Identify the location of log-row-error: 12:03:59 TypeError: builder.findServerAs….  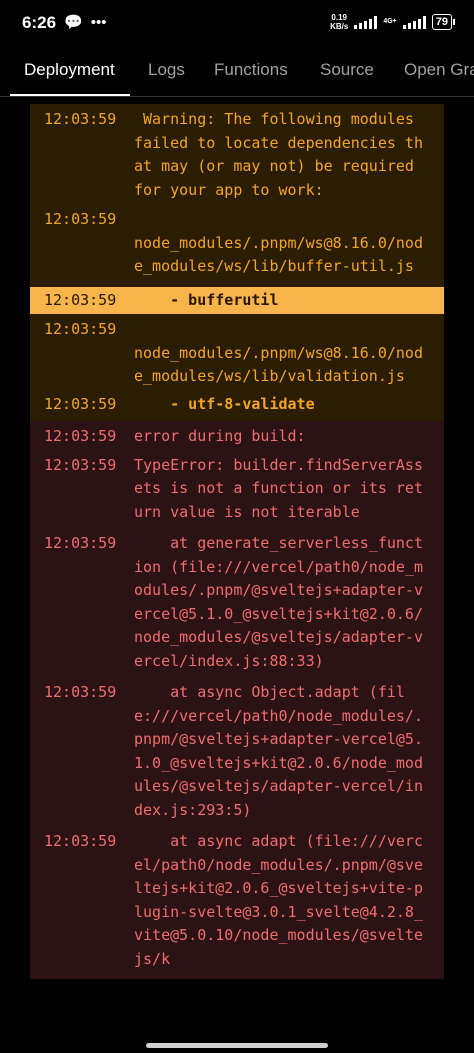
(237, 492).